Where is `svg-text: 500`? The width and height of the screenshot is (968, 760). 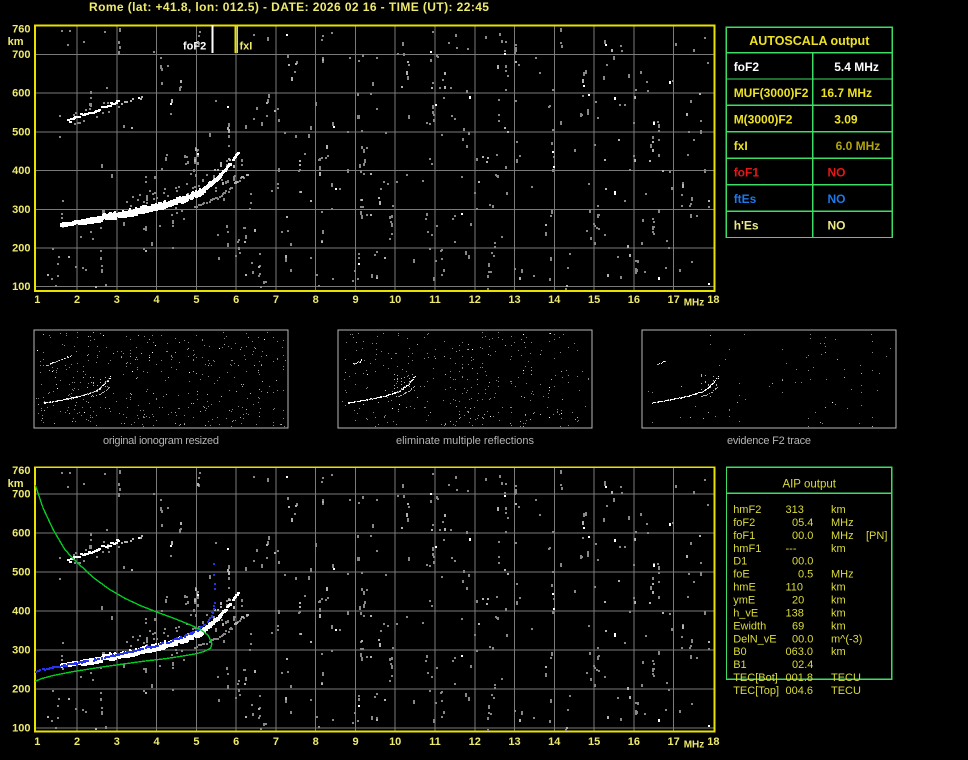
svg-text: 500 is located at coordinates (21, 572).